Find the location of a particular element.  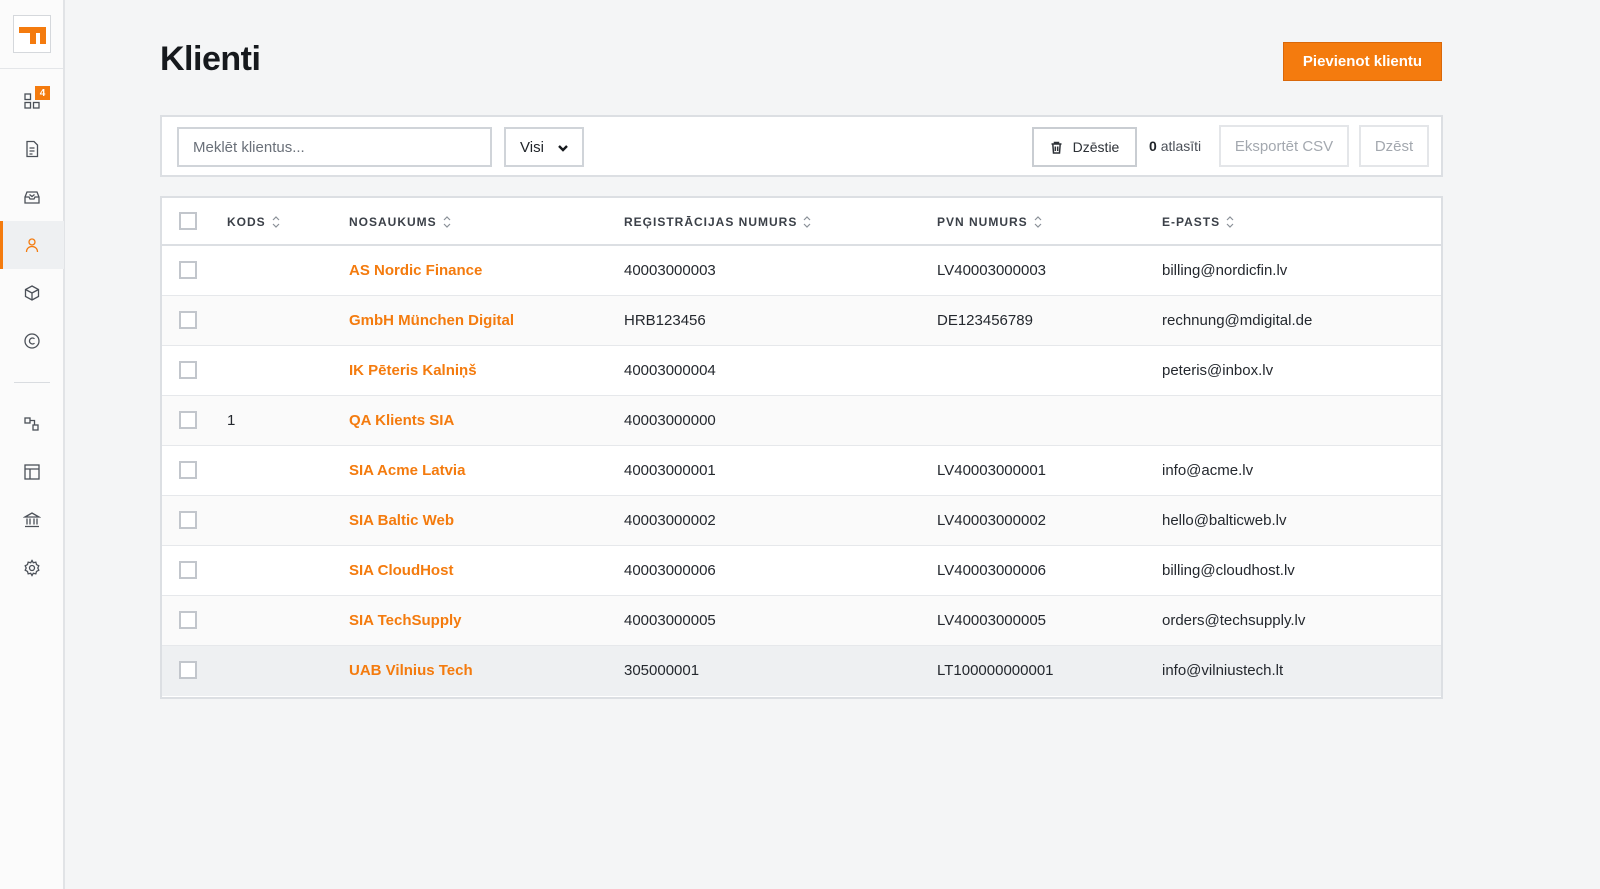

sidebar-item-settings is located at coordinates (32, 568).